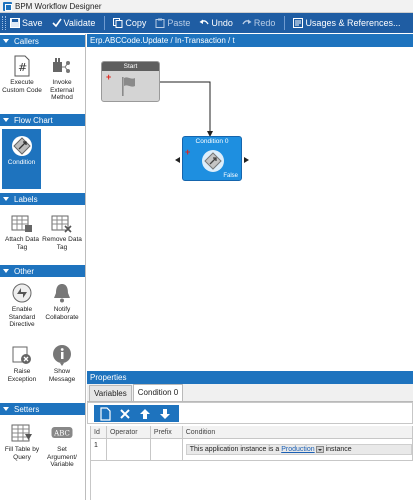 The image size is (413, 500). What do you see at coordinates (62, 243) in the screenshot?
I see `tool-label: Remove Data Tag` at bounding box center [62, 243].